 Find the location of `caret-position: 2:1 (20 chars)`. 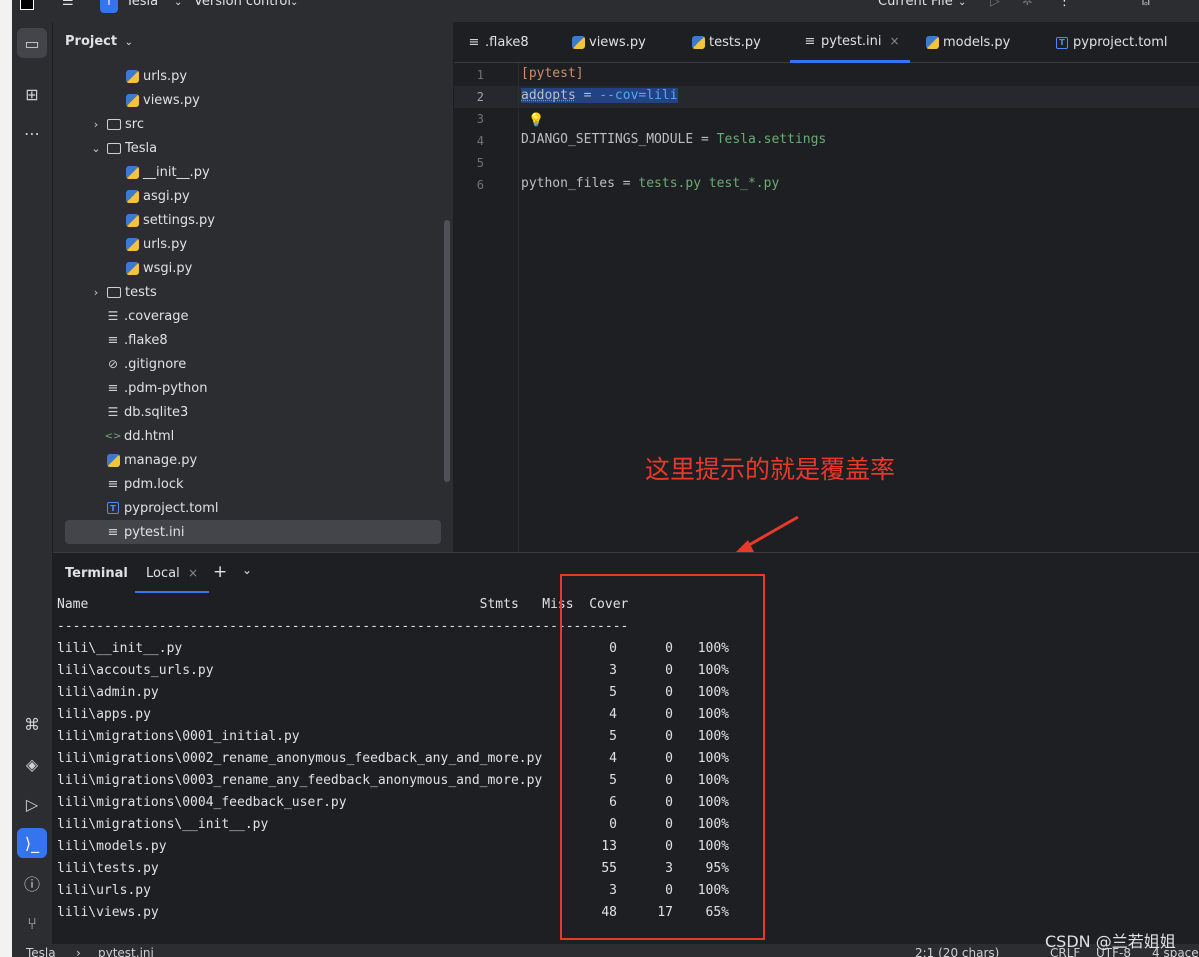

caret-position: 2:1 (20 chars) is located at coordinates (957, 951).